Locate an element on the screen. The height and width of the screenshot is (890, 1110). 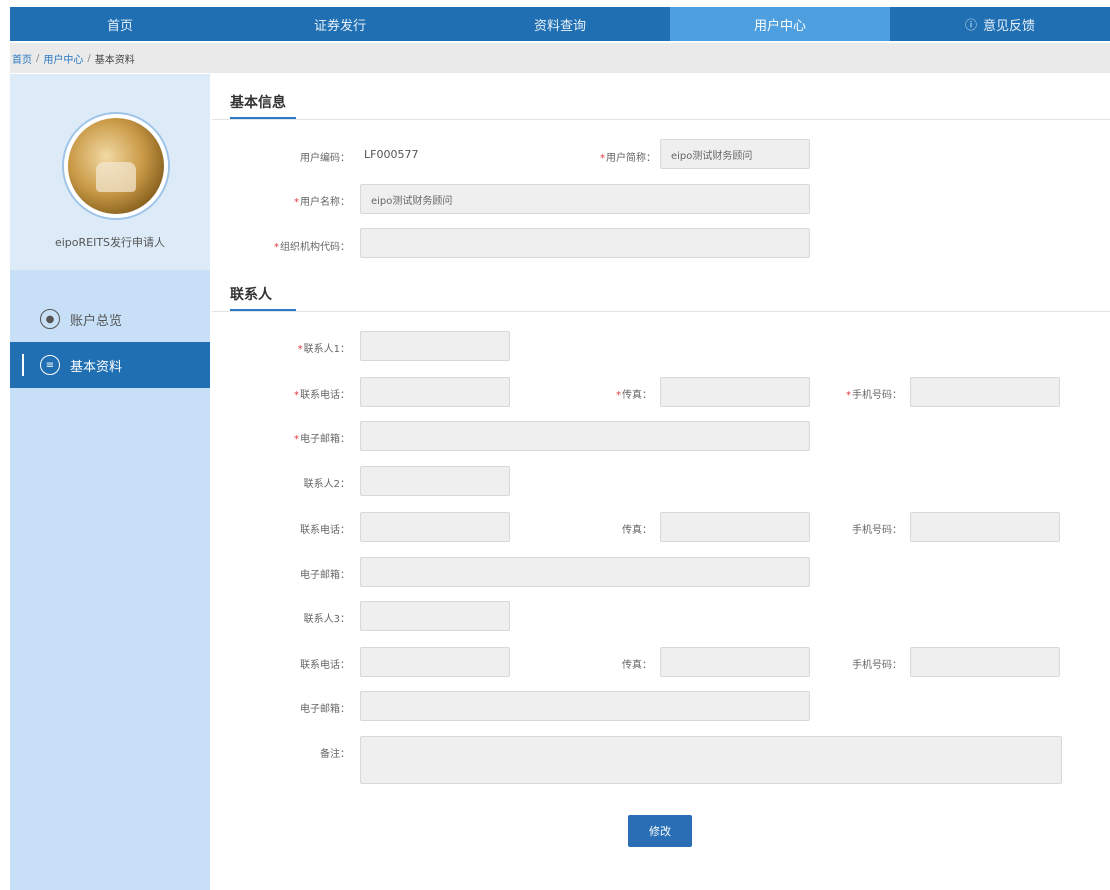
remark-textarea is located at coordinates (711, 760).